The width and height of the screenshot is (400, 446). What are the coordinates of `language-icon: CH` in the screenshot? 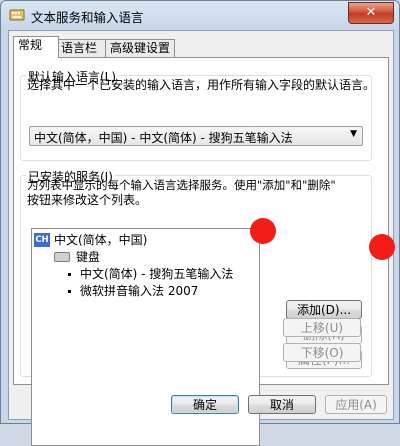 It's located at (42, 240).